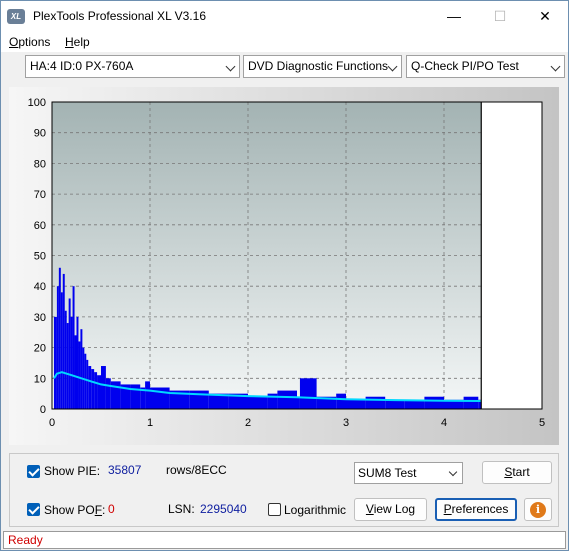 This screenshot has height=551, width=569. What do you see at coordinates (181, 509) in the screenshot?
I see `lsn-label: LSN:` at bounding box center [181, 509].